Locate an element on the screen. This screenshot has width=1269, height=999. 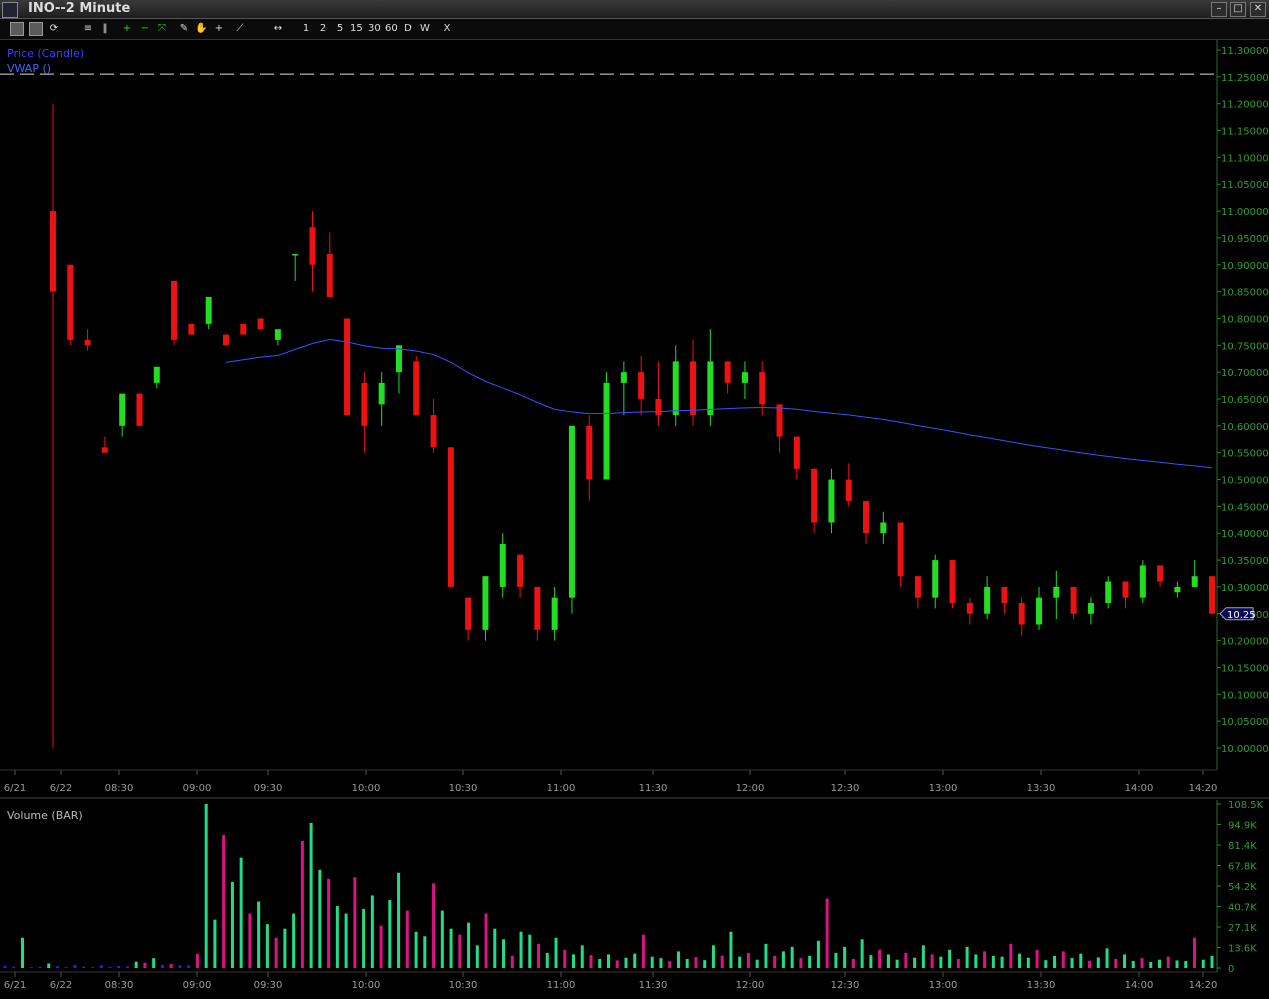
period-1: 1 is located at coordinates (306, 29).